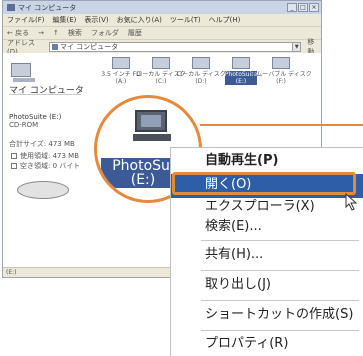  I want to click on menu-edit: 編集(E), so click(65, 20).